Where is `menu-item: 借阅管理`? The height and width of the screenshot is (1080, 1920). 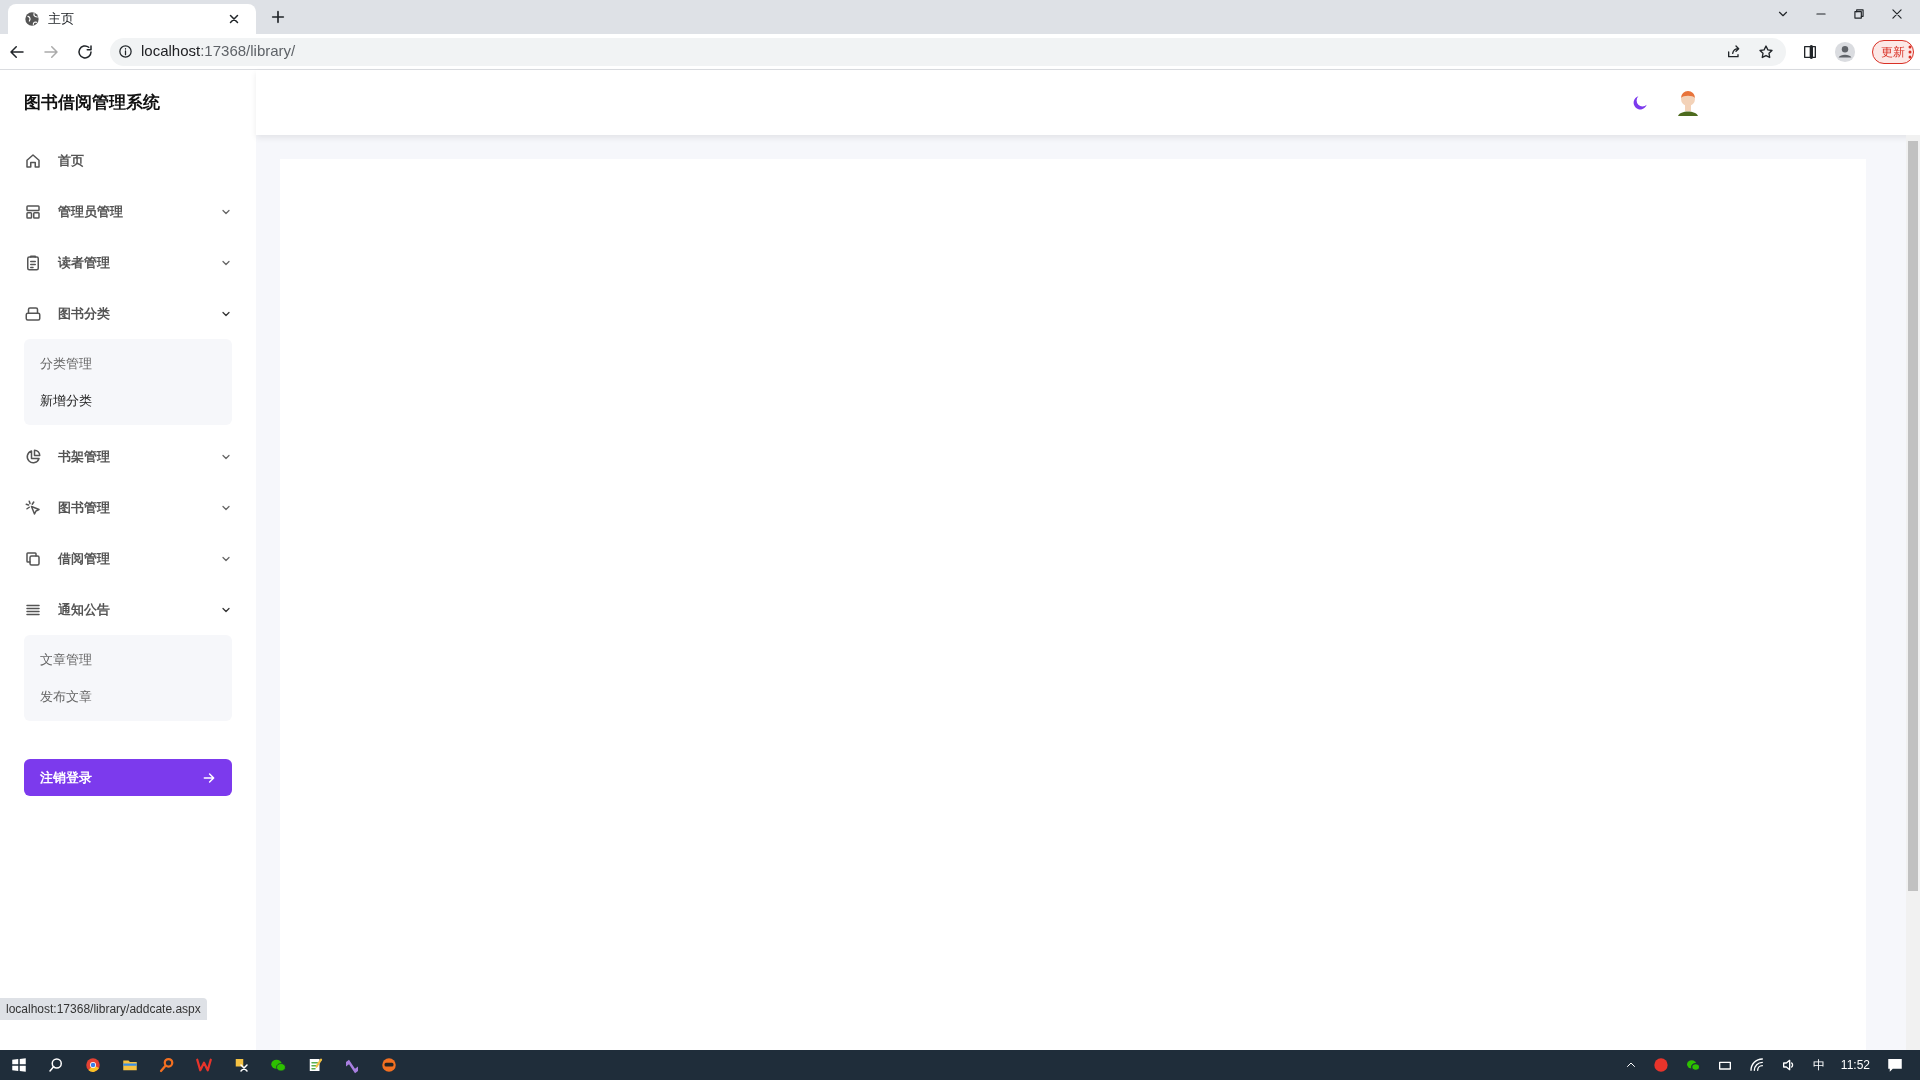
menu-item: 借阅管理 is located at coordinates (128, 558).